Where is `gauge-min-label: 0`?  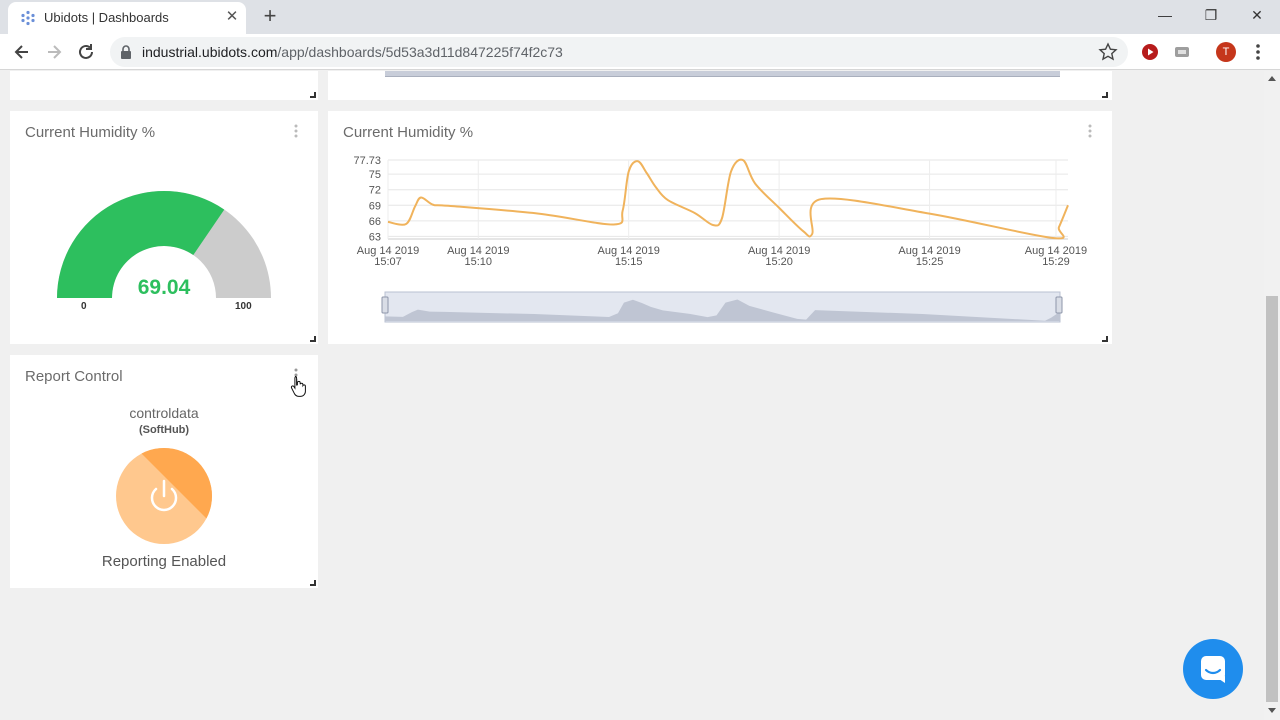
gauge-min-label: 0 is located at coordinates (84, 306).